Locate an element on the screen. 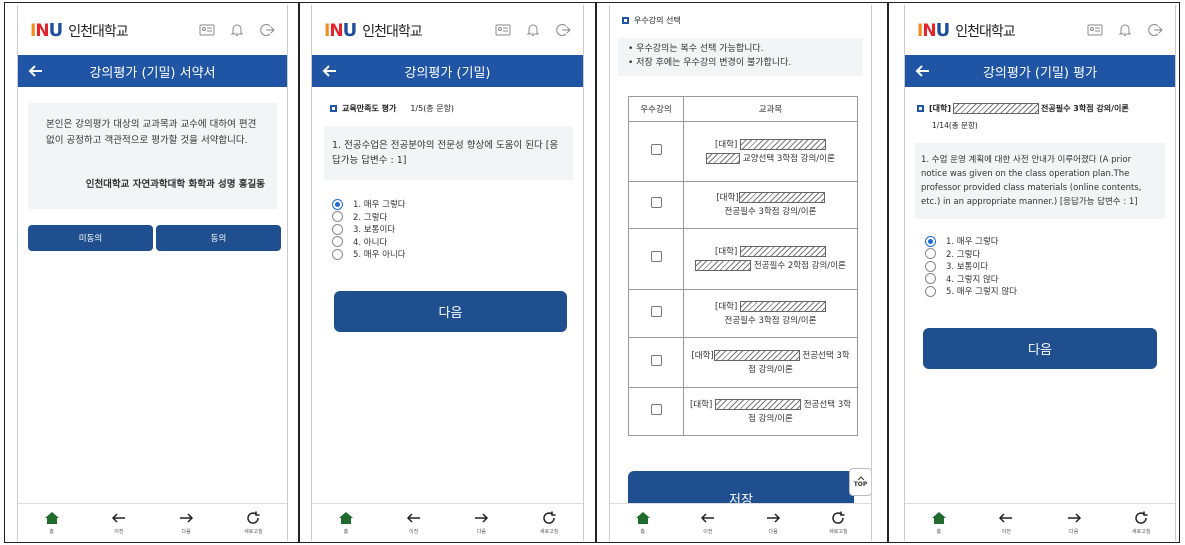  answer-option: 4. 그렇지 않다 is located at coordinates (1050, 279).